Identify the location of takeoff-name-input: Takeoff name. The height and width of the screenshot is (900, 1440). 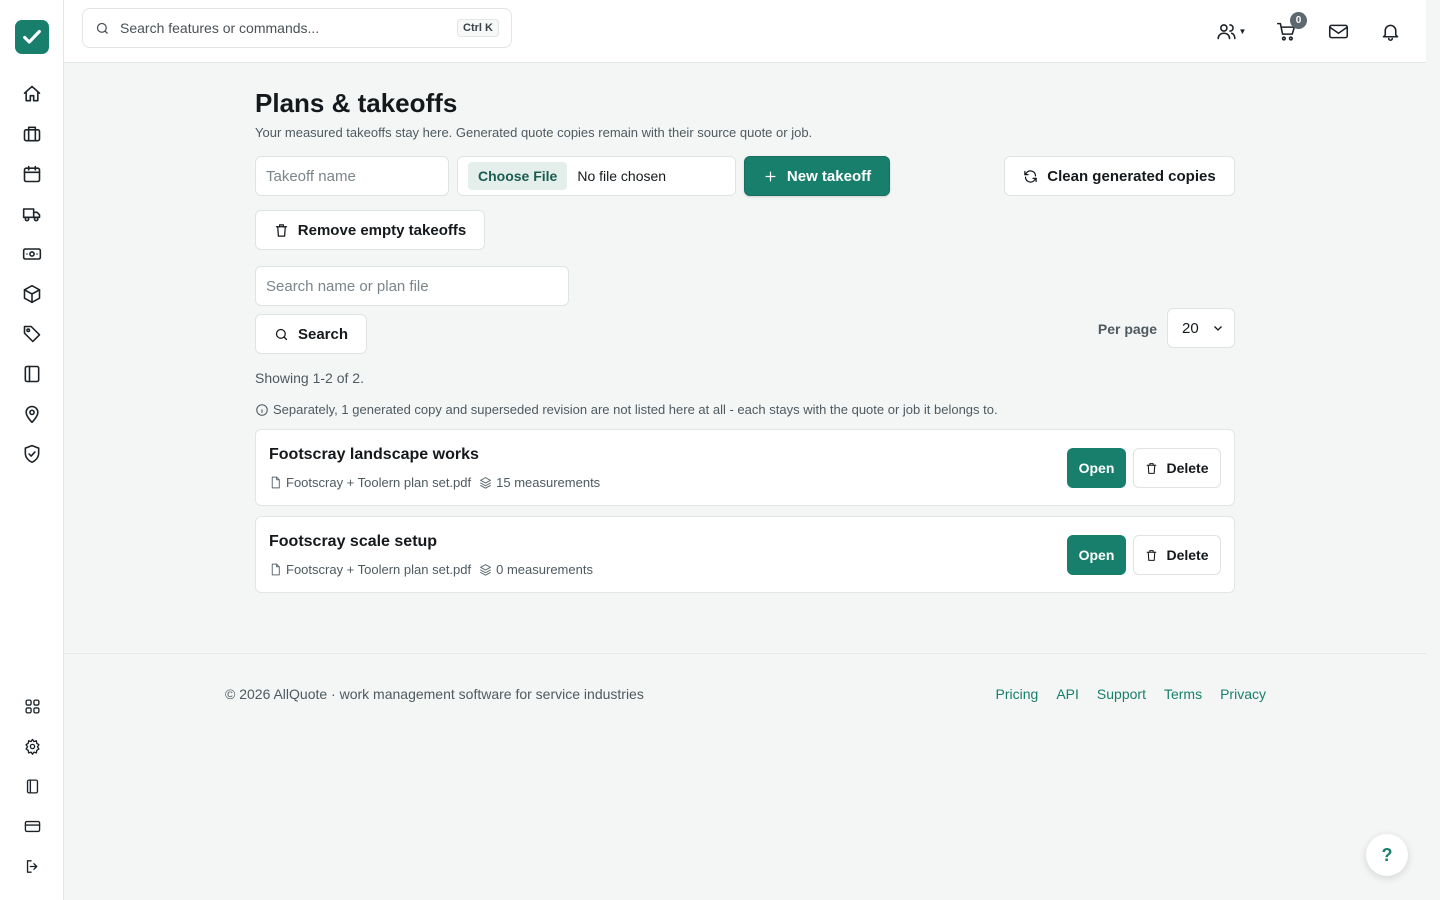
(352, 176).